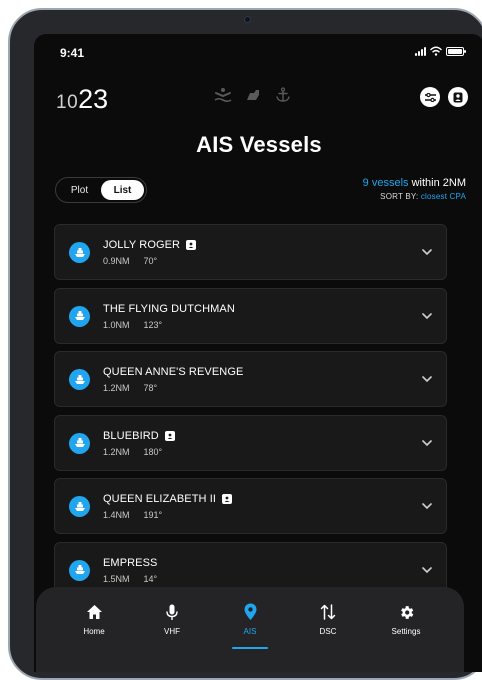  I want to click on toggle-plot: Plot, so click(79, 190).